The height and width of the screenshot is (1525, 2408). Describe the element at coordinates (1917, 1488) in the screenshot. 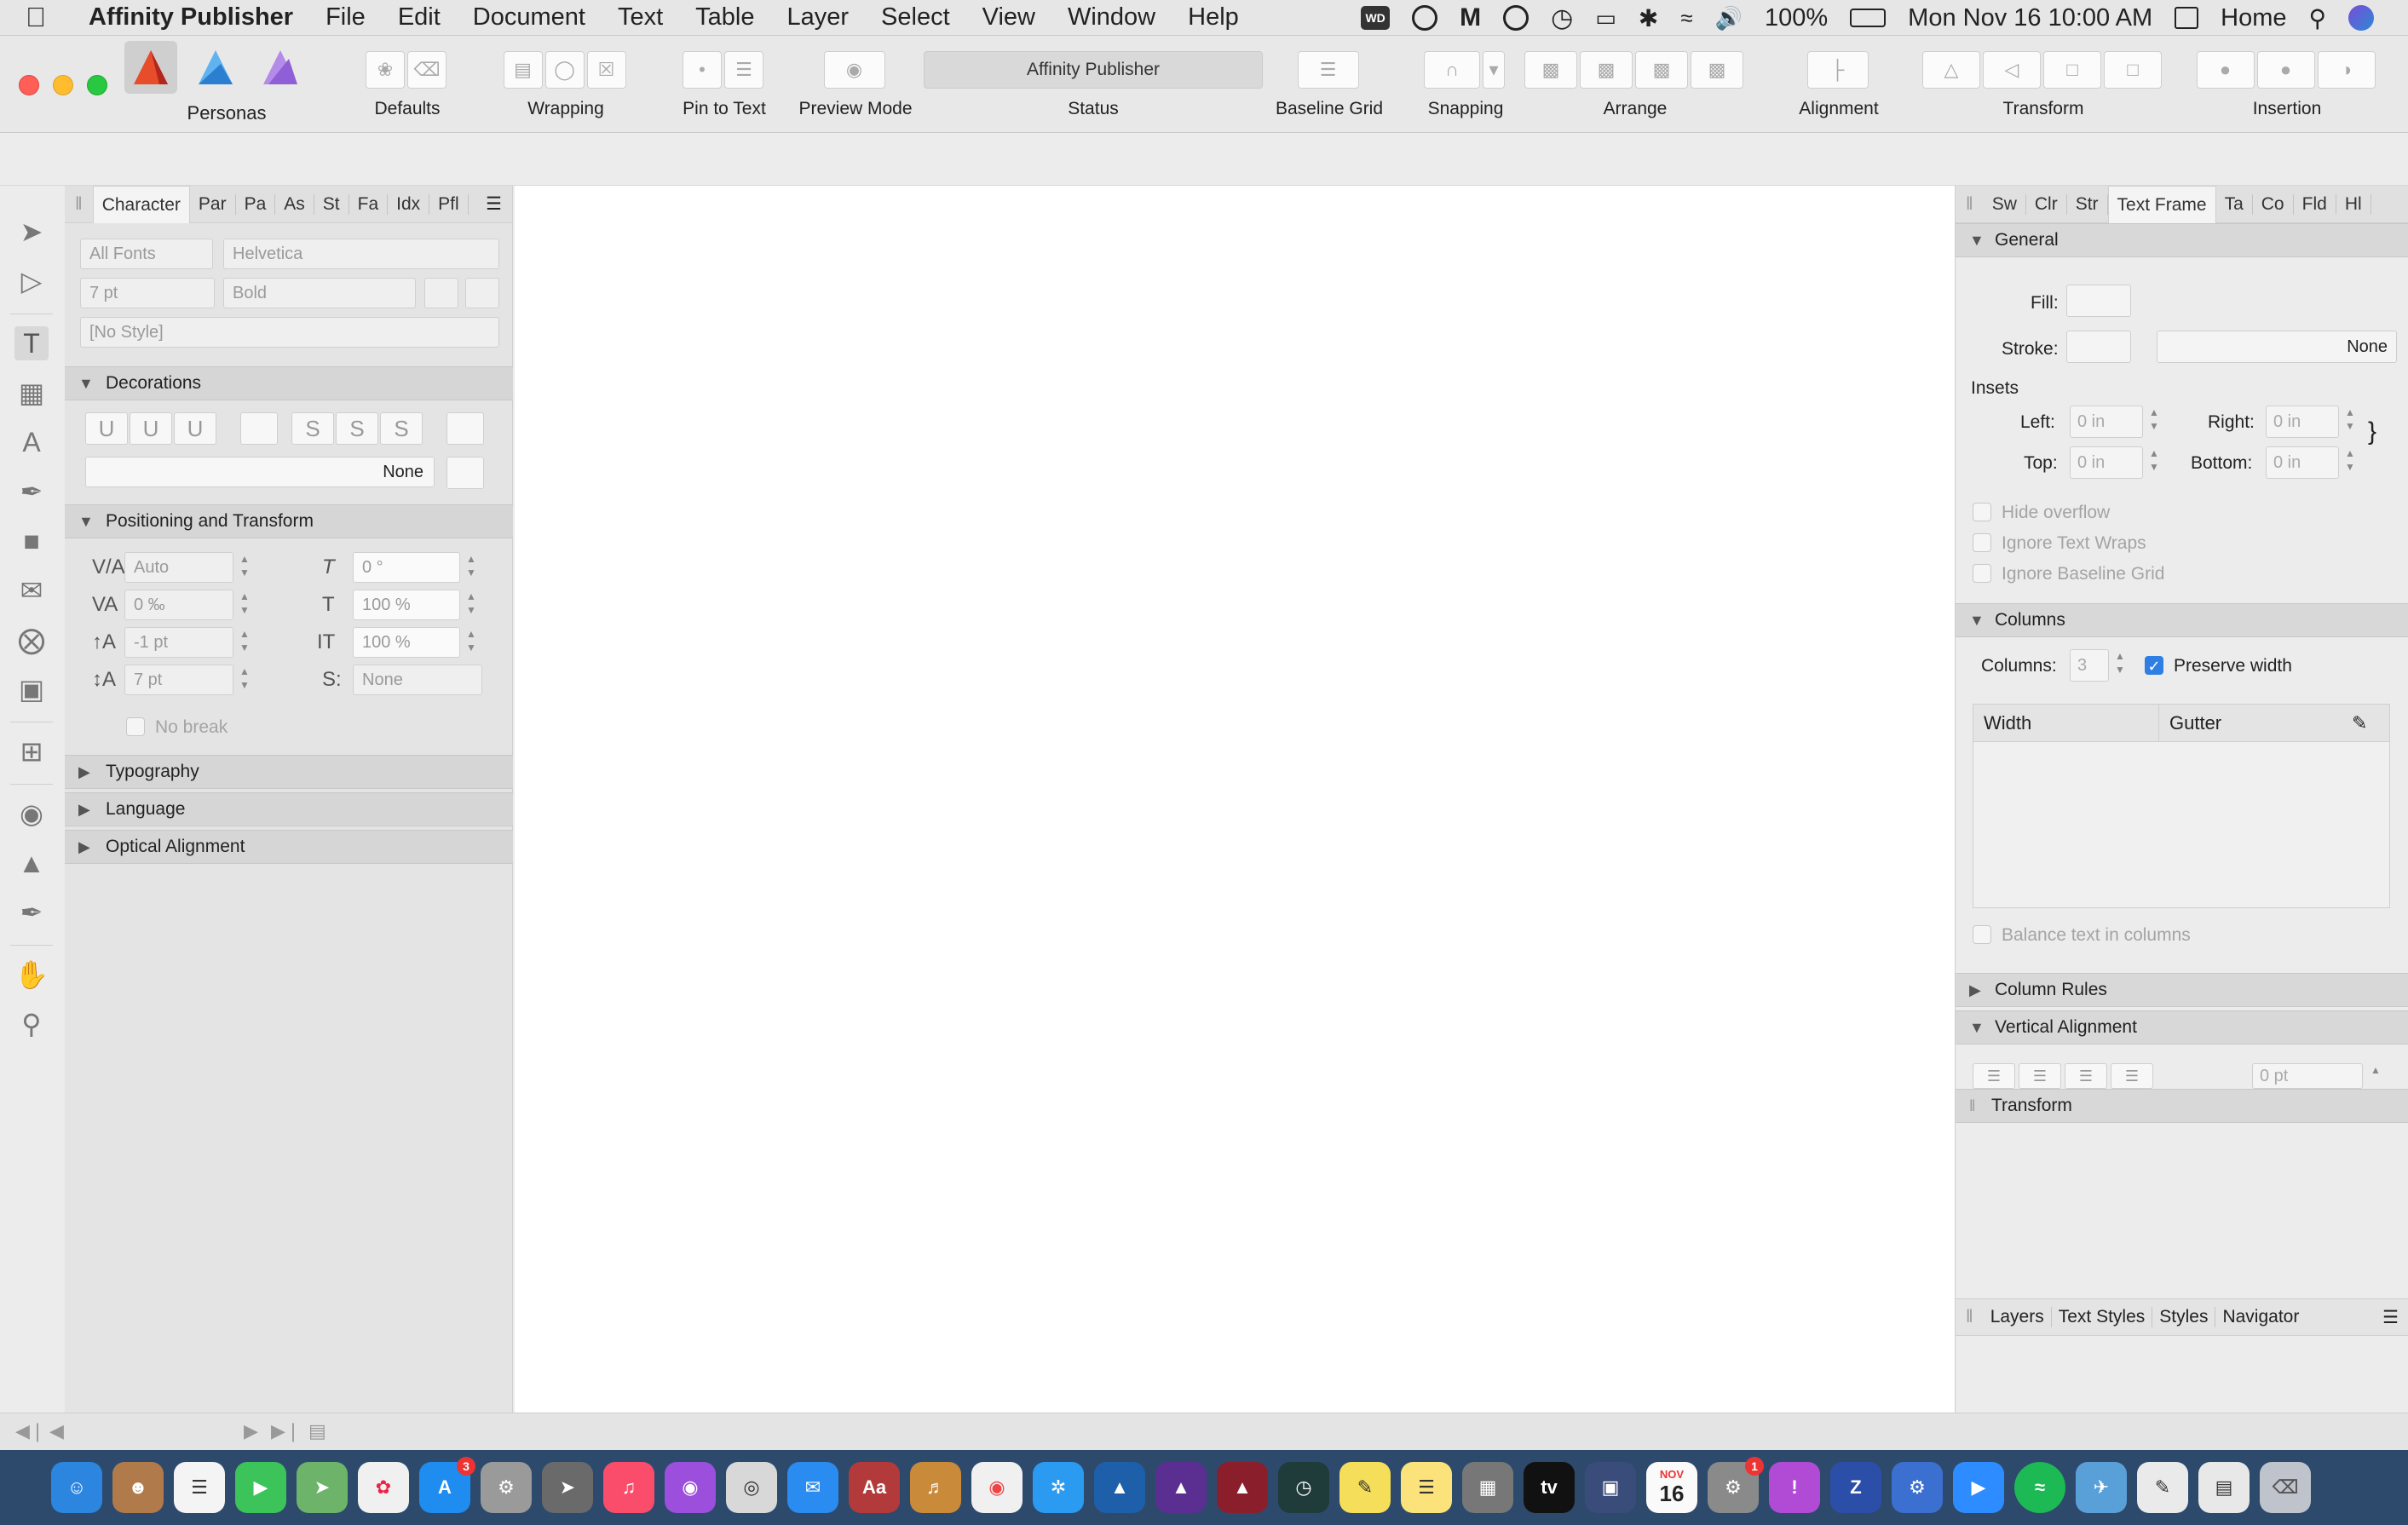

I see `automation-gear-icon: ⚙` at that location.